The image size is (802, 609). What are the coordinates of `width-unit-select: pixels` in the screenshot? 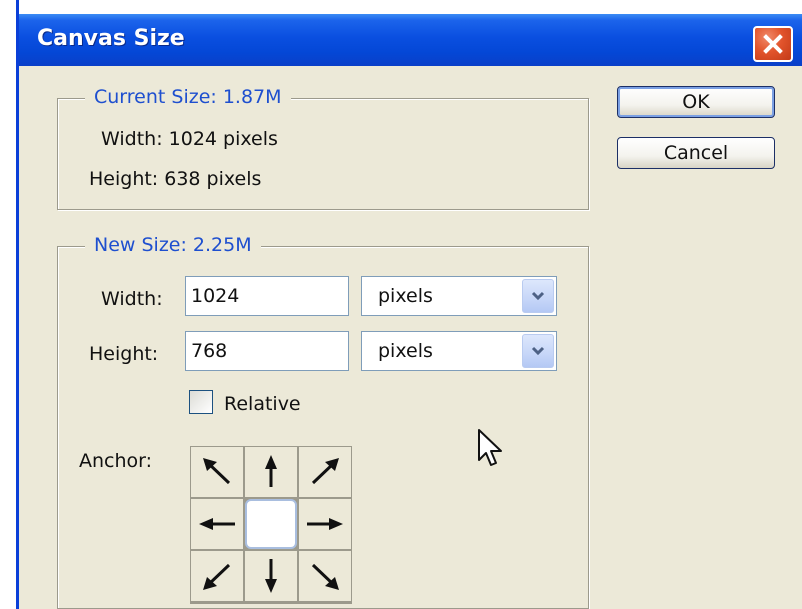 It's located at (459, 296).